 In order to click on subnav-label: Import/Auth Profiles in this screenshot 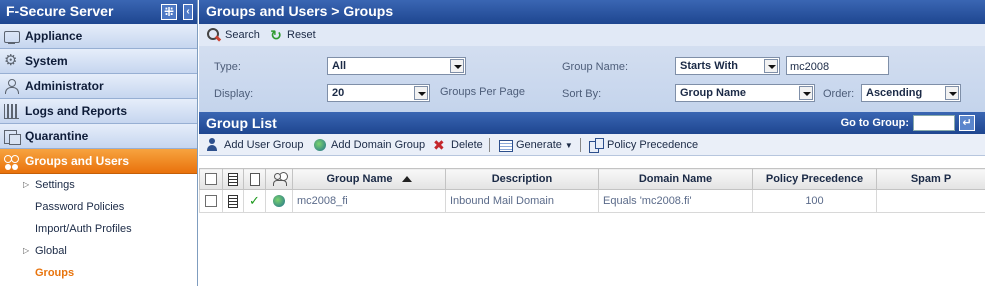, I will do `click(83, 229)`.